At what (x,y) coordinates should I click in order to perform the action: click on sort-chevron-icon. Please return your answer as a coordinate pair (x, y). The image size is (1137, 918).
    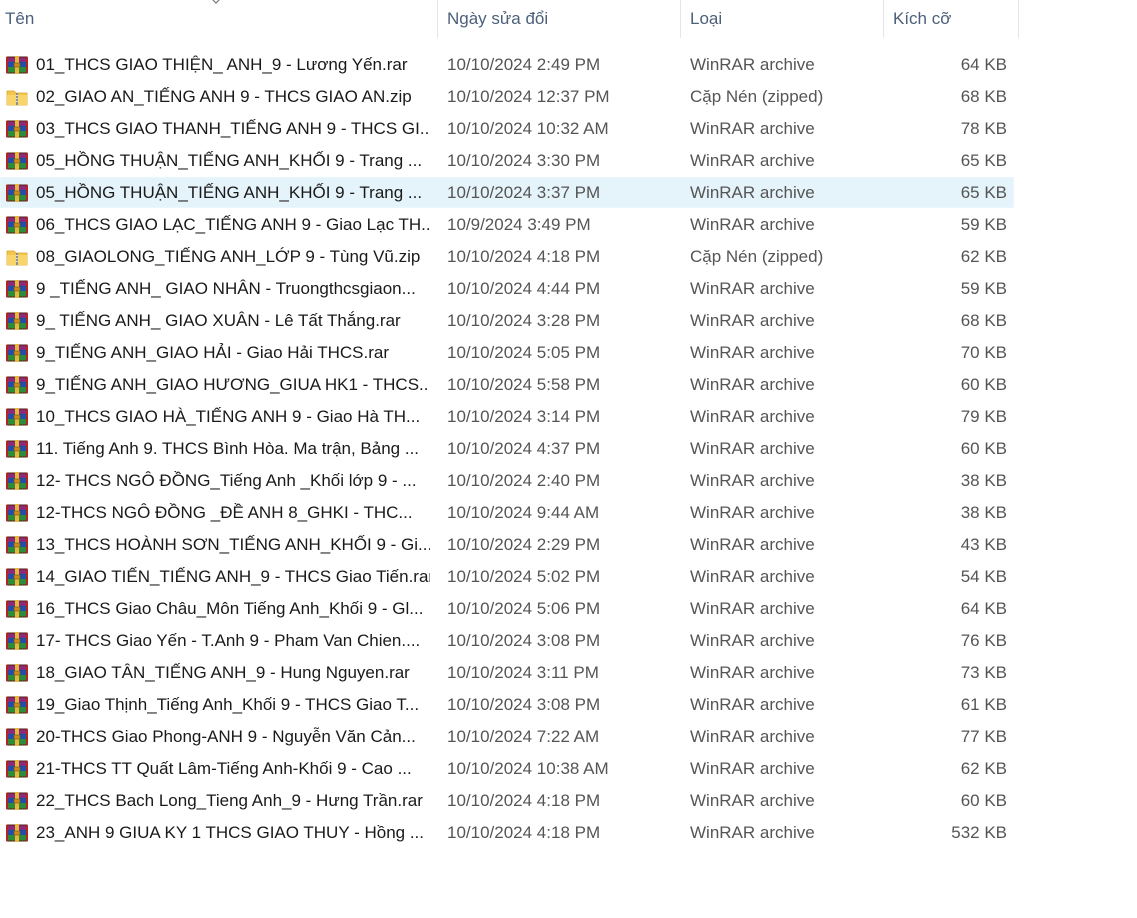
    Looking at the image, I should click on (216, 2).